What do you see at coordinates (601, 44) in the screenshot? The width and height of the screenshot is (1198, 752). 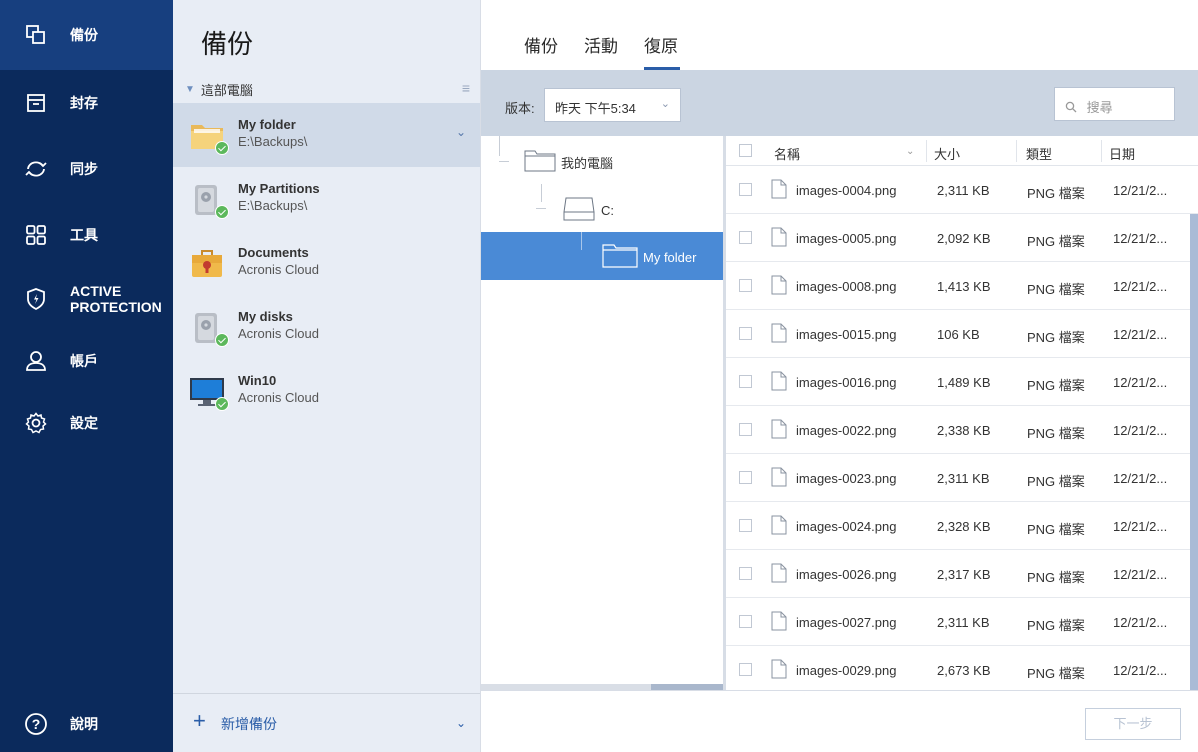 I see `tab-activity: 活動` at bounding box center [601, 44].